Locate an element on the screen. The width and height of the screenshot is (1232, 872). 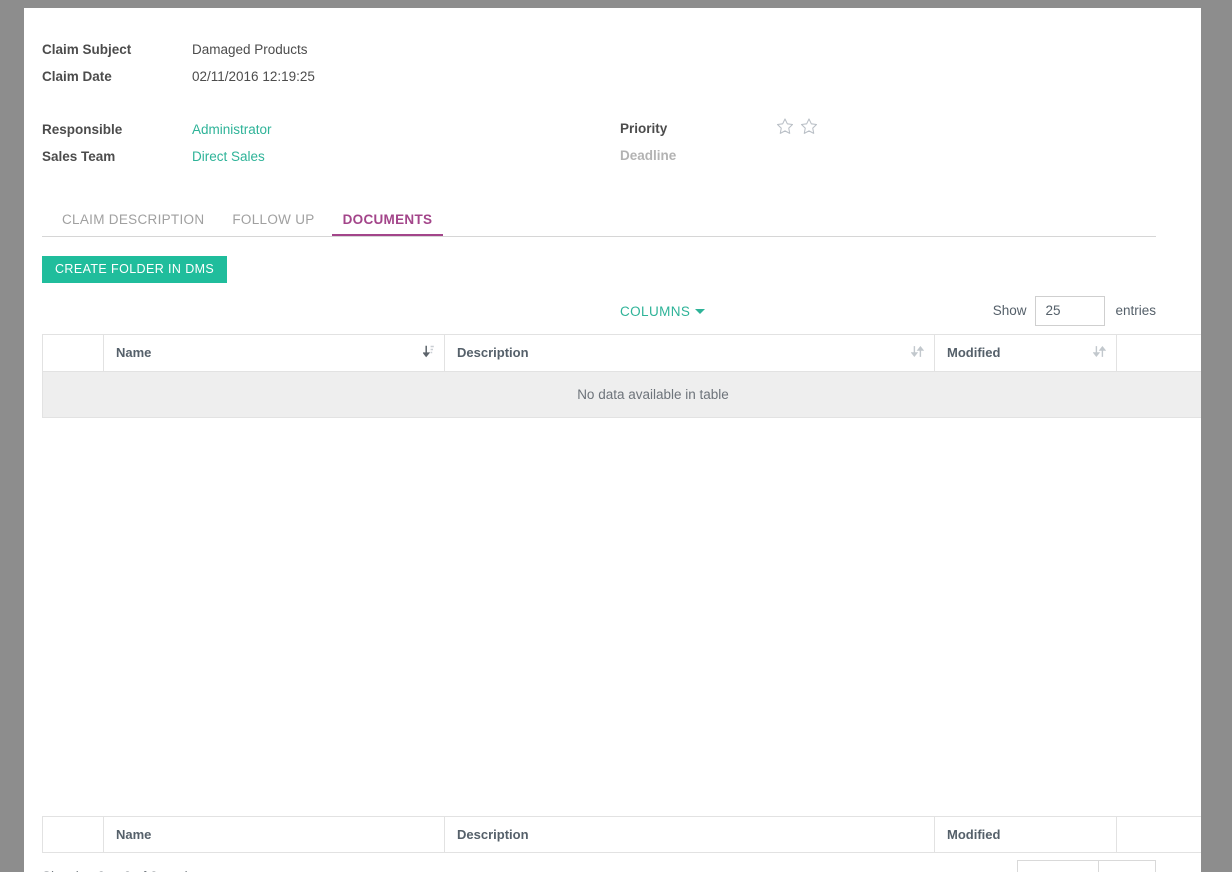
table-pagination-controls: Previous Next is located at coordinates (1086, 865).